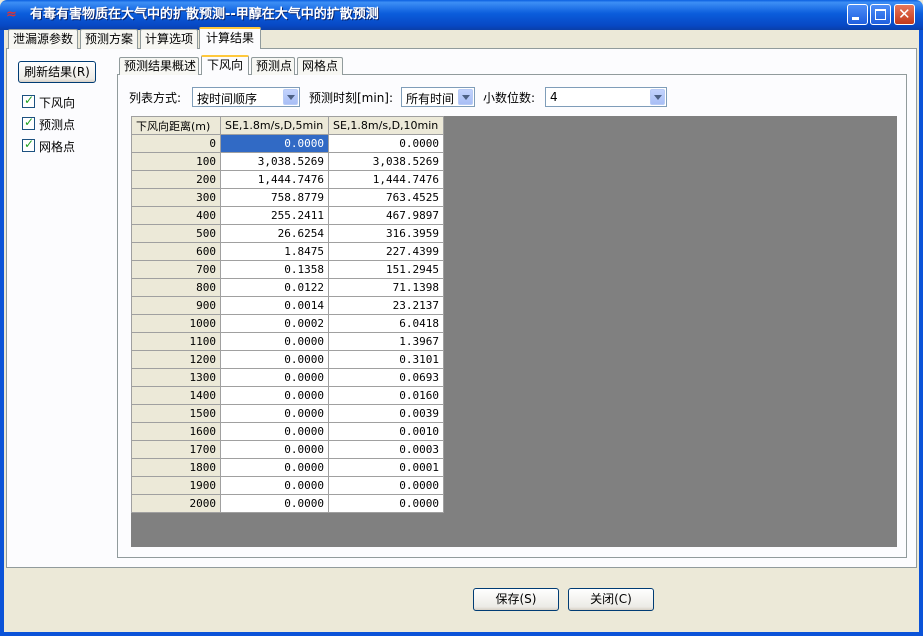 The width and height of the screenshot is (923, 636). Describe the element at coordinates (109, 39) in the screenshot. I see `tab-prediction-plan: 预测方案` at that location.